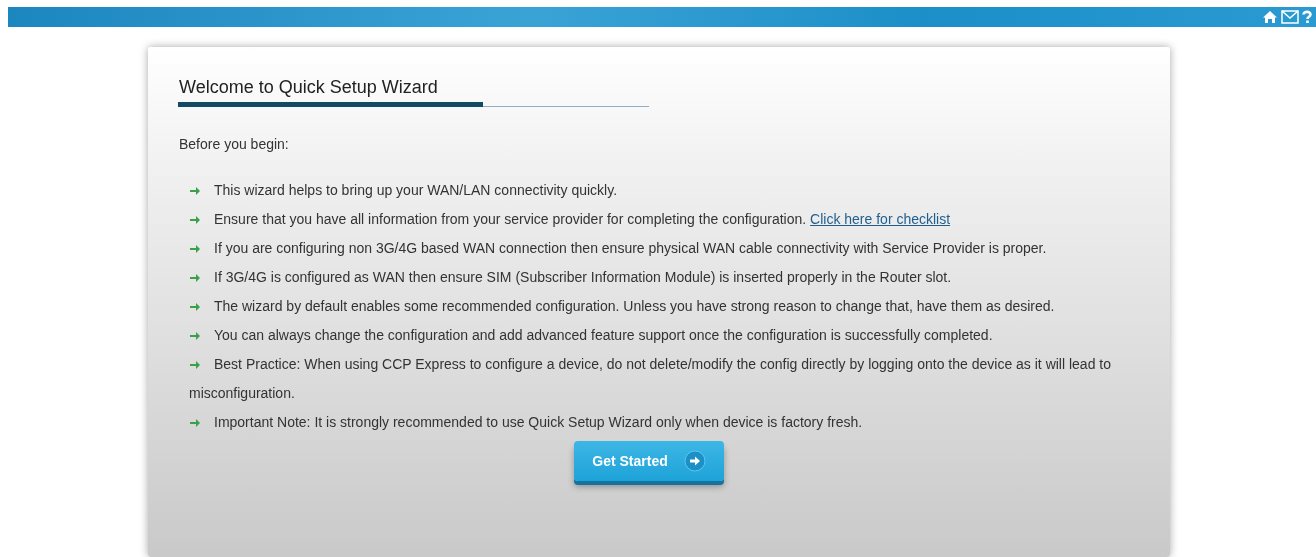 Image resolution: width=1316 pixels, height=557 pixels. What do you see at coordinates (661, 422) in the screenshot?
I see `checklist-item: Important Note: It is strongly recommended to use Quick Setup Wizard only when device is factory fresh.` at bounding box center [661, 422].